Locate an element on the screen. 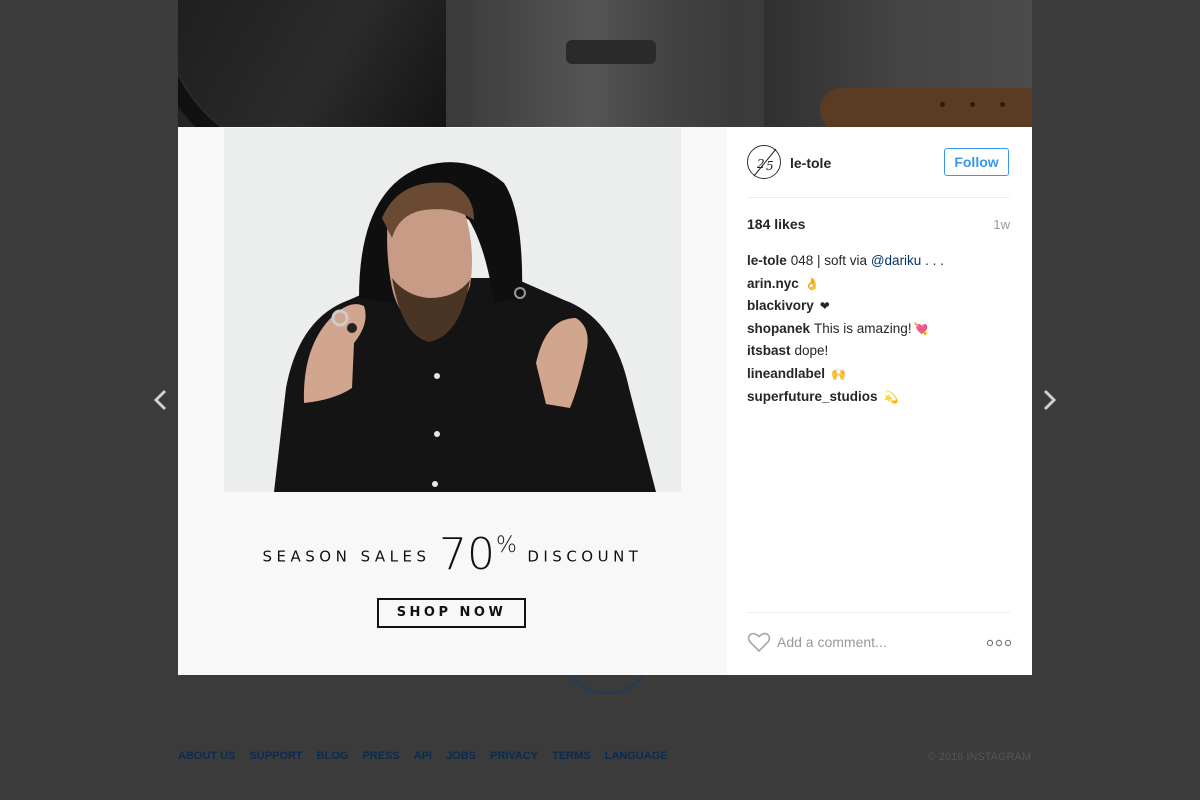  avatar: 2 5 is located at coordinates (764, 162).